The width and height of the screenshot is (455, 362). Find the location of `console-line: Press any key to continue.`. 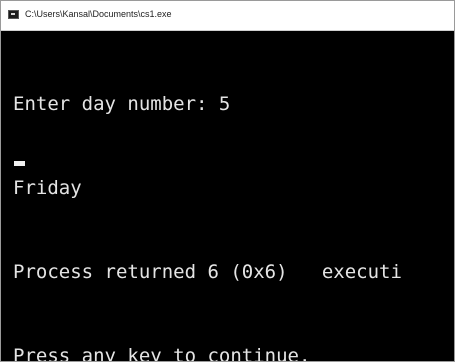

console-line: Press any key to continue. is located at coordinates (162, 353).